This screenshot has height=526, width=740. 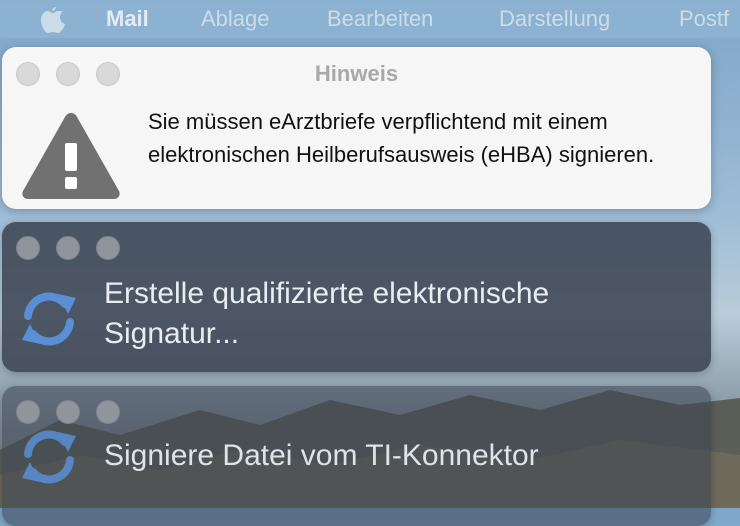 I want to click on progress-text: Signiere Datei vom TI-Konnektor, so click(x=321, y=455).